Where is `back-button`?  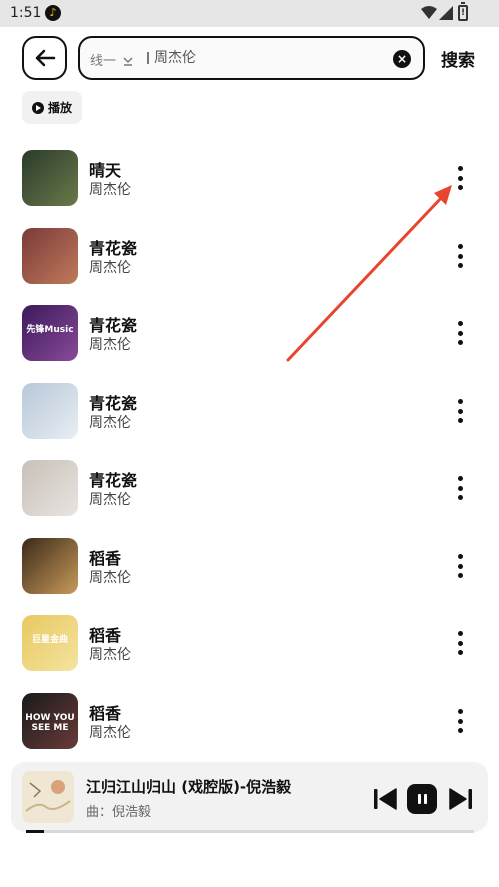 back-button is located at coordinates (44, 58).